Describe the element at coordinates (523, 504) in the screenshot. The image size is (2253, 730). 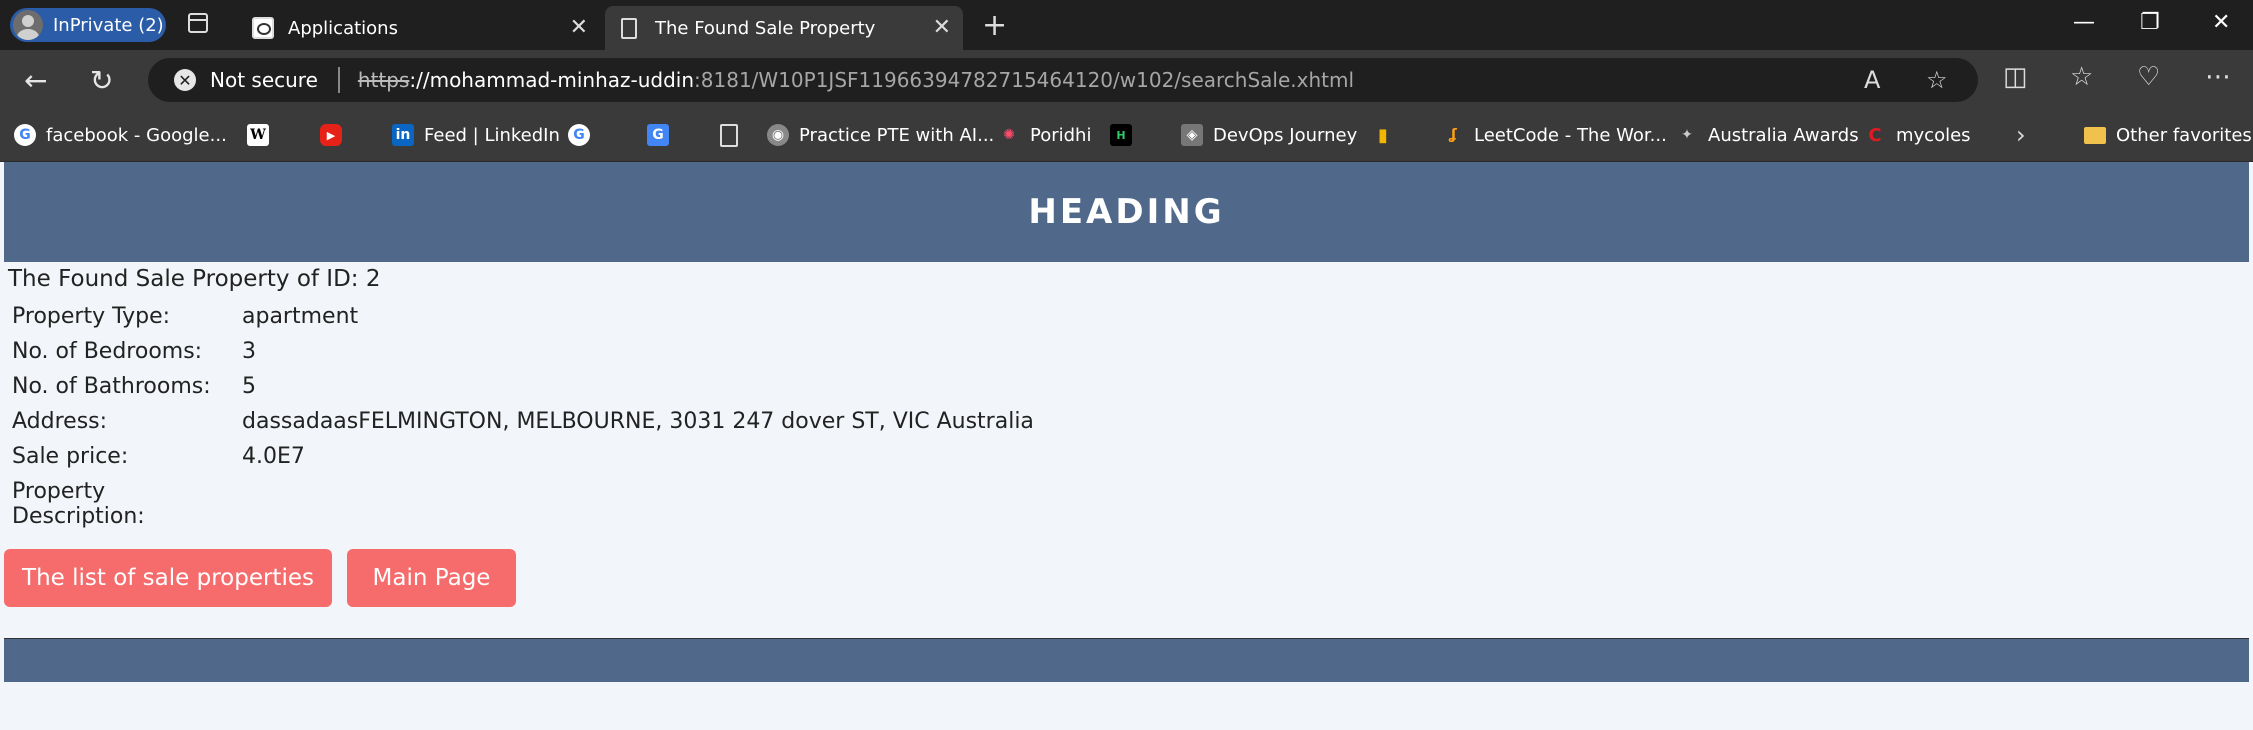
I see `property-row: Property Description:` at that location.